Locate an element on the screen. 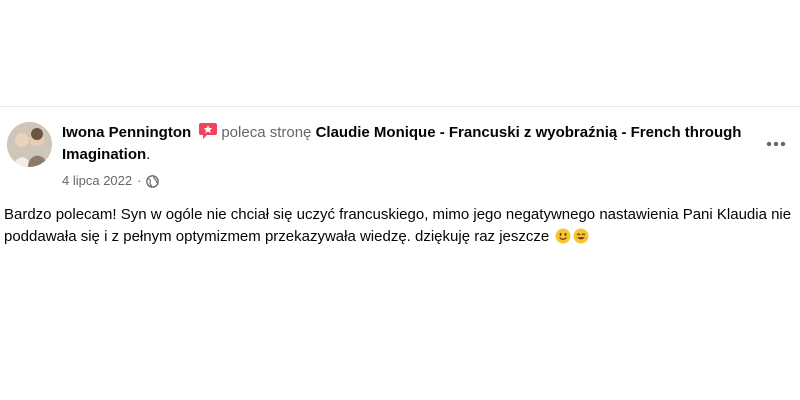  recommend-badge-icon is located at coordinates (208, 131).